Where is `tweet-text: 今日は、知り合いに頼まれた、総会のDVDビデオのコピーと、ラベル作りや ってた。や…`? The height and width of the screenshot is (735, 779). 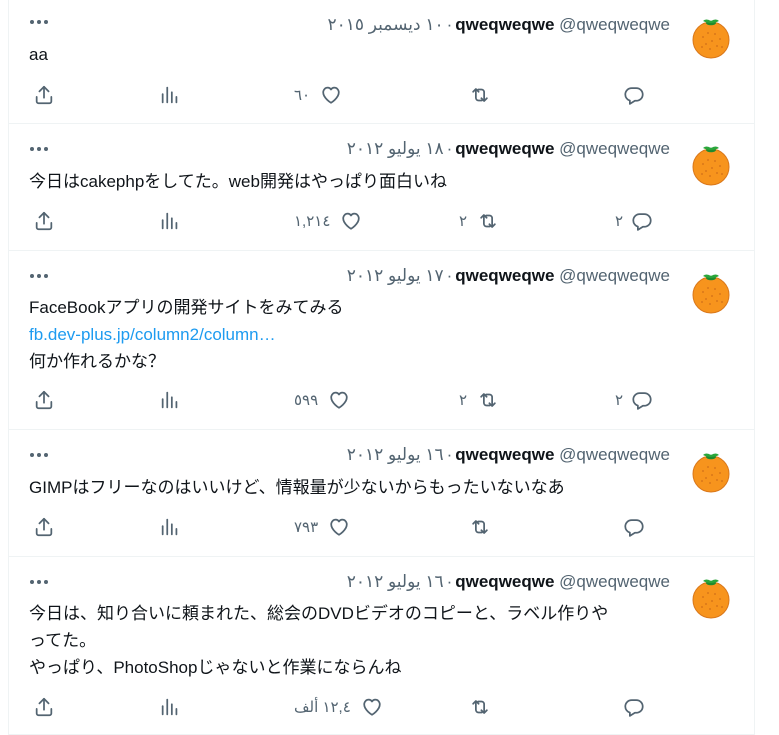 tweet-text: 今日は、知り合いに頼まれた、総会のDVDビデオのコピーと、ラベル作りや ってた。や… is located at coordinates (349, 640).